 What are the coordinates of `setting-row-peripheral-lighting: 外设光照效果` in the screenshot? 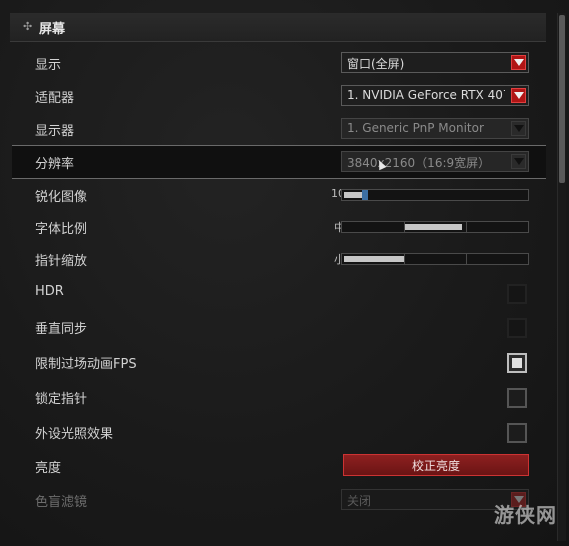 It's located at (279, 432).